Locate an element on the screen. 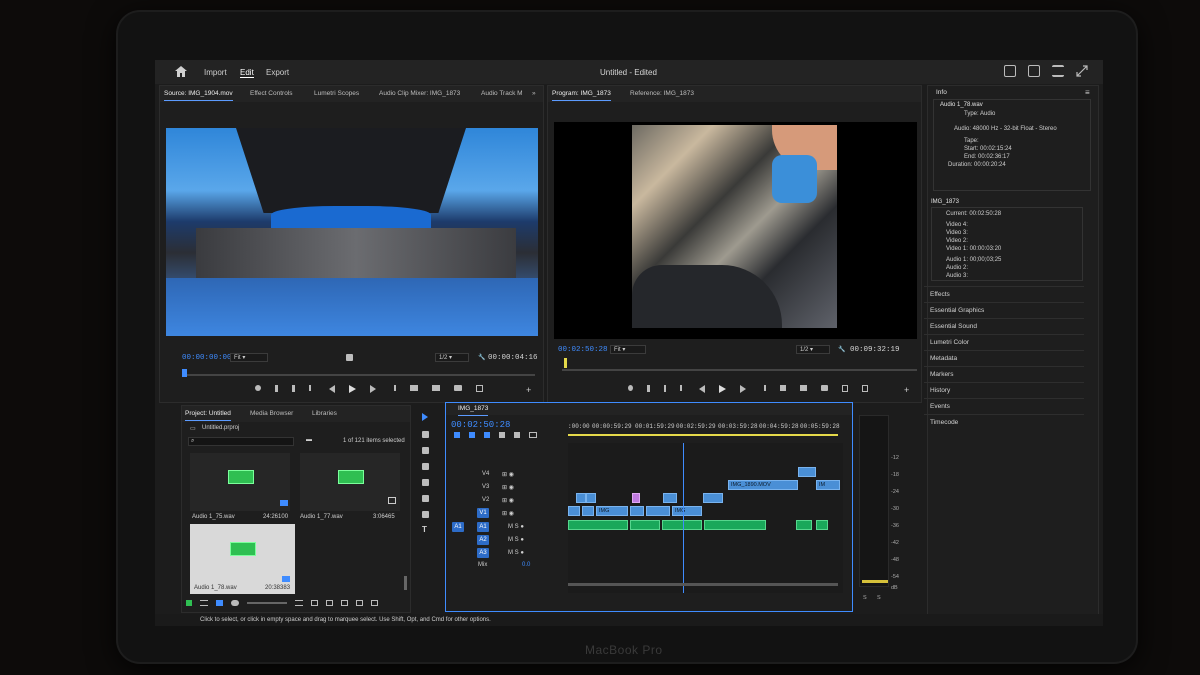  tab-libraries: Libraries is located at coordinates (324, 413).